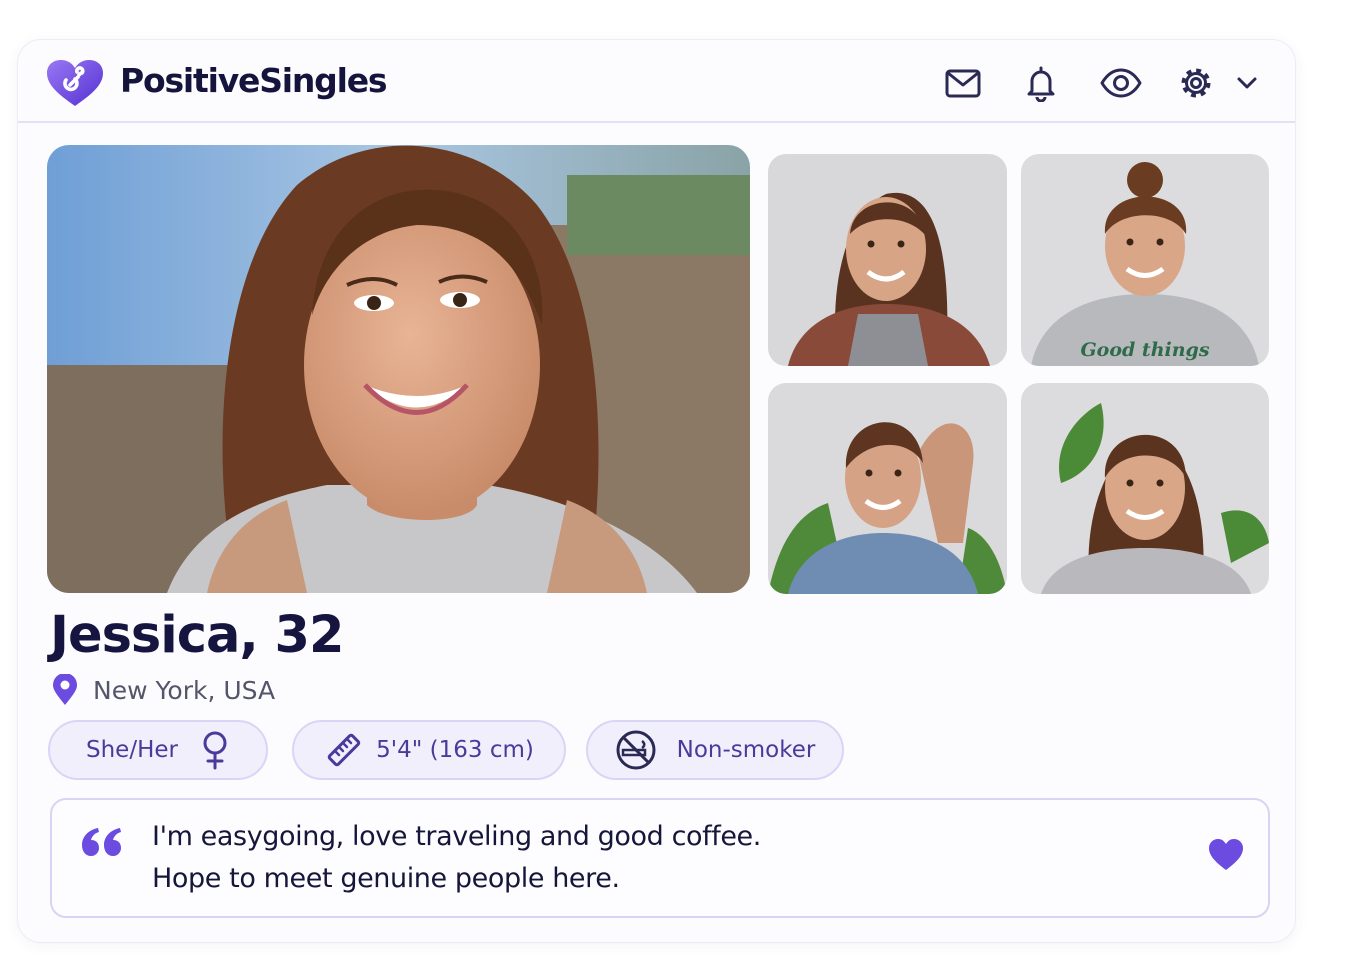 This screenshot has width=1355, height=973. Describe the element at coordinates (1226, 855) in the screenshot. I see `heart-like-icon` at that location.